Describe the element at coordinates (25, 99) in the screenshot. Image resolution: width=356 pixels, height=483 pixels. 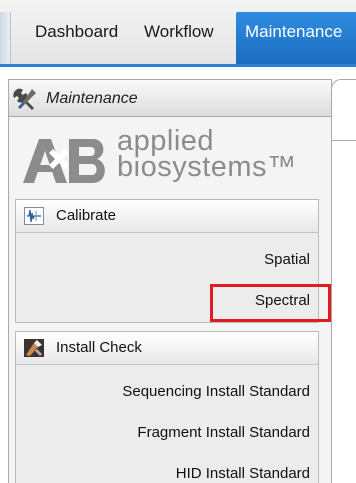
I see `wrench-icon` at that location.